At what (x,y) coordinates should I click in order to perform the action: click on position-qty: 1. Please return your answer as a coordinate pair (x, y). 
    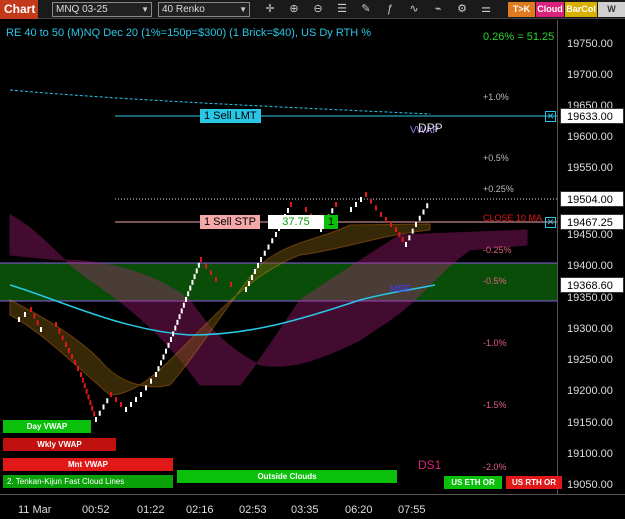
    Looking at the image, I should click on (331, 222).